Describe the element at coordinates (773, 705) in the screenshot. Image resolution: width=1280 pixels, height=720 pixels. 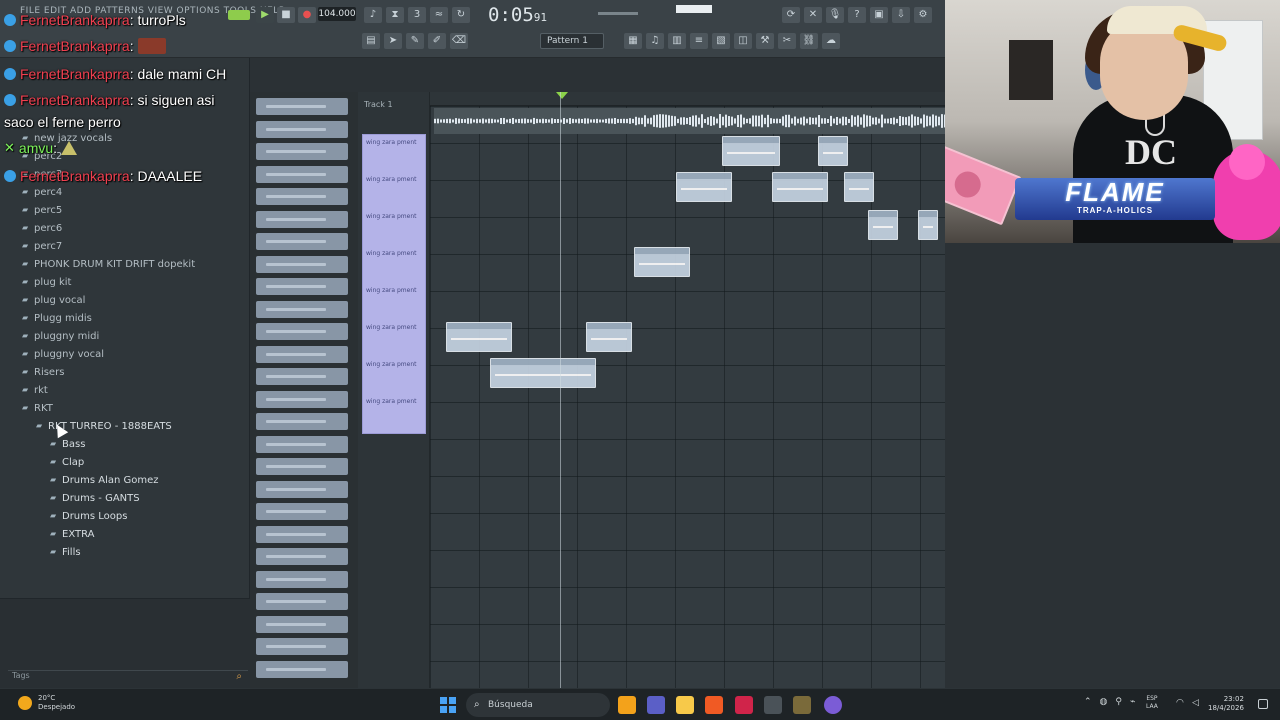
I see `capcut-app-icon` at that location.